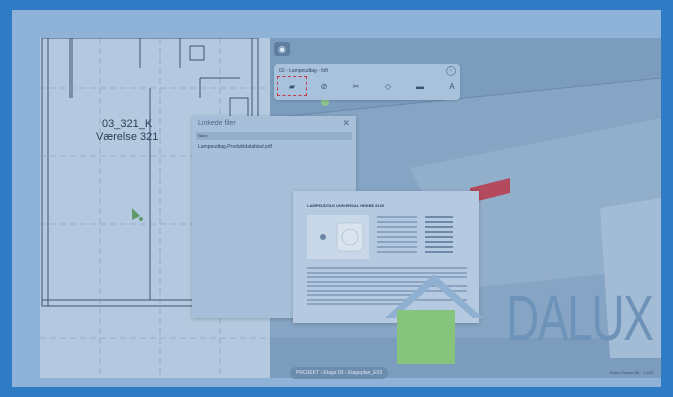 The image size is (673, 397). I want to click on datasheet-title: LAMPEUDTAG UNIVERSAL HEKBE 8100, so click(346, 205).